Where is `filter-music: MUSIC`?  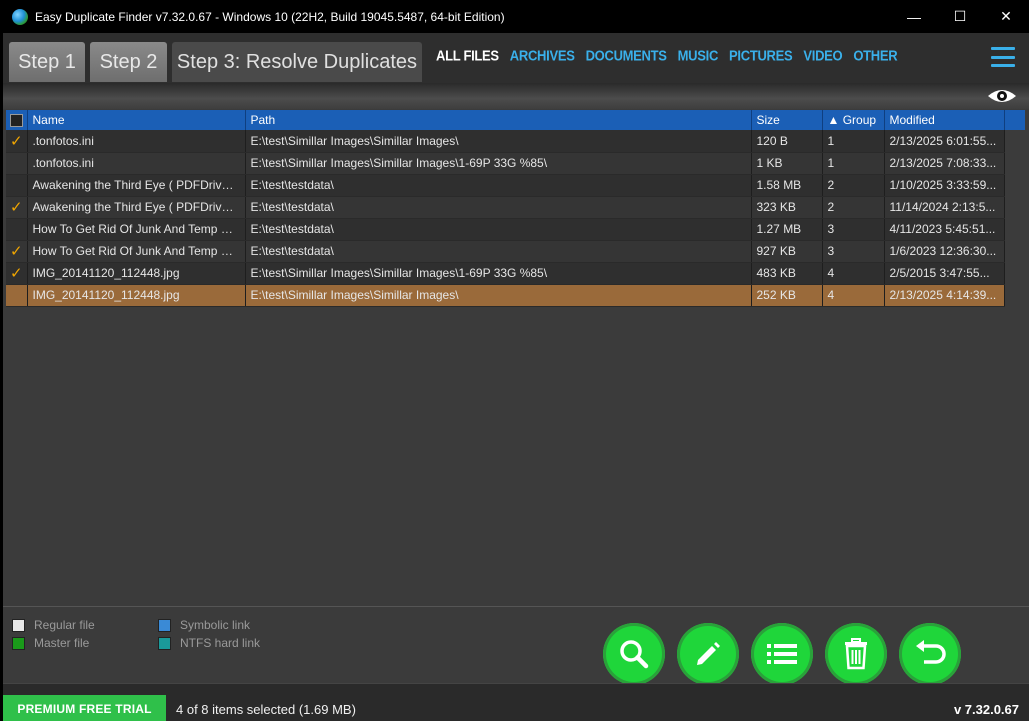
filter-music: MUSIC is located at coordinates (698, 55).